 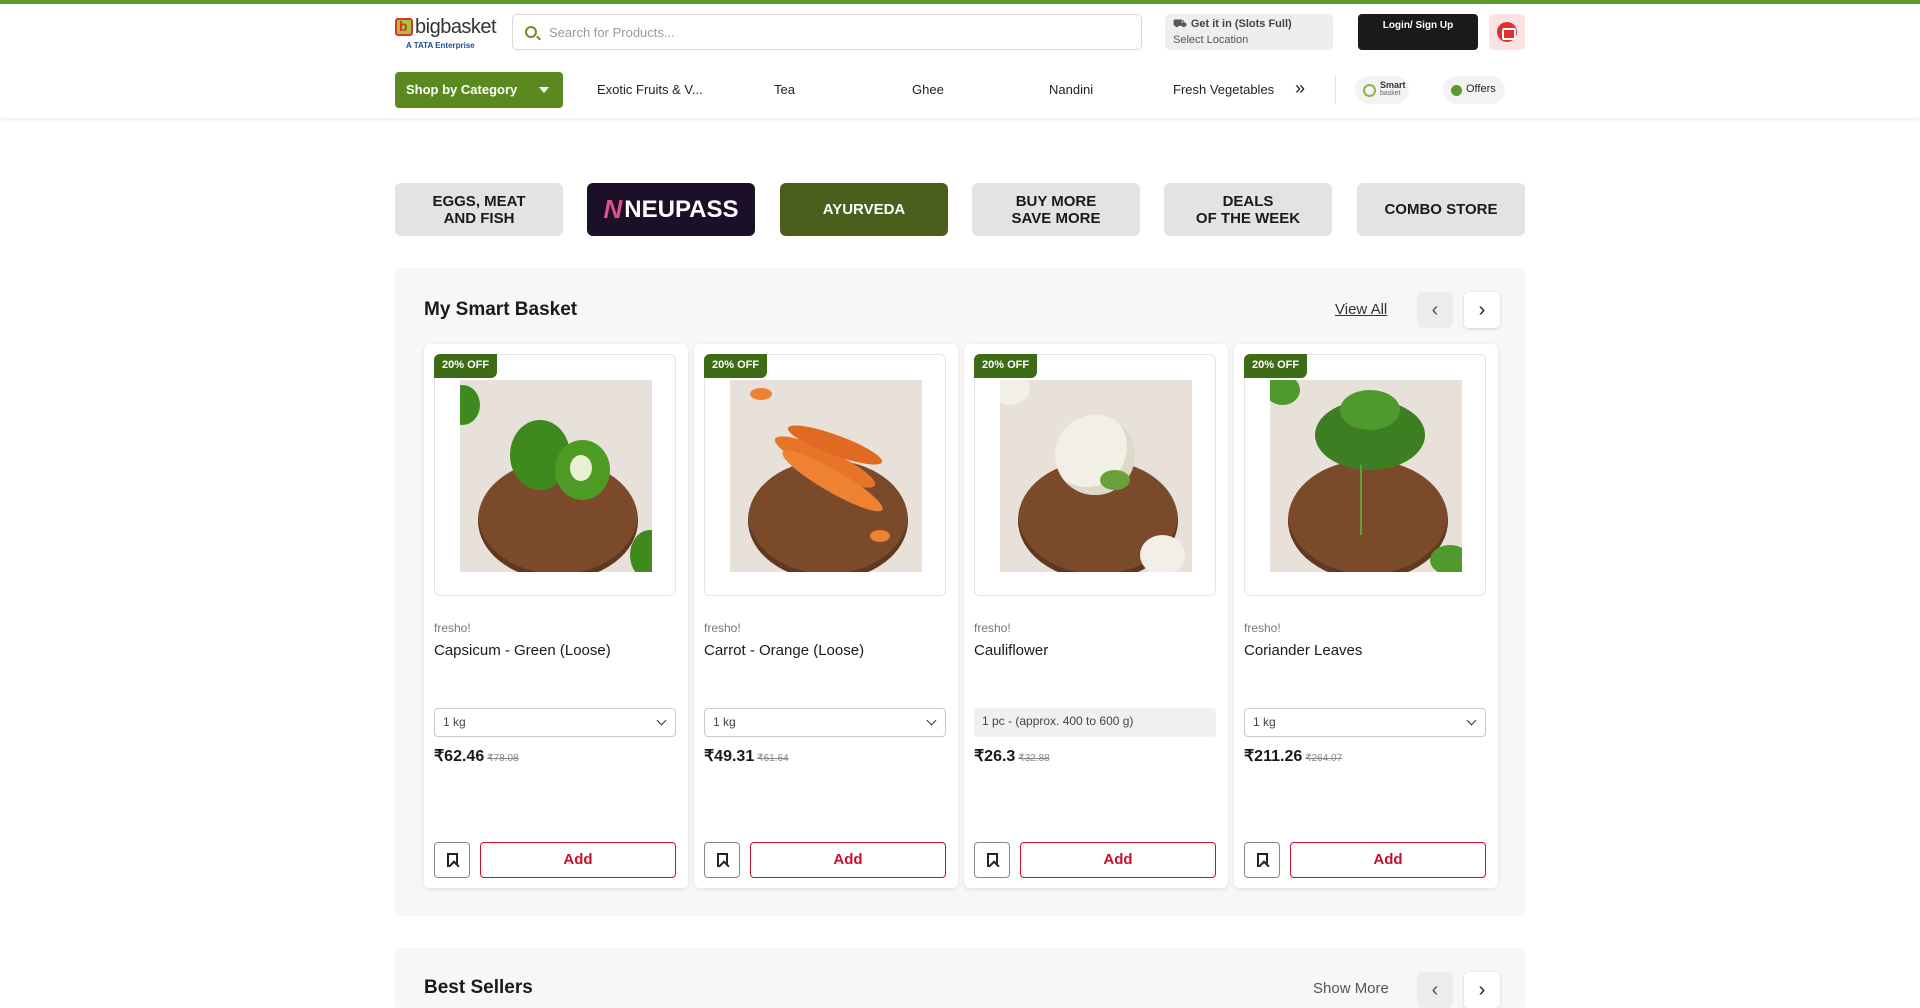 I want to click on mrp-price: ₹61.64, so click(x=773, y=758).